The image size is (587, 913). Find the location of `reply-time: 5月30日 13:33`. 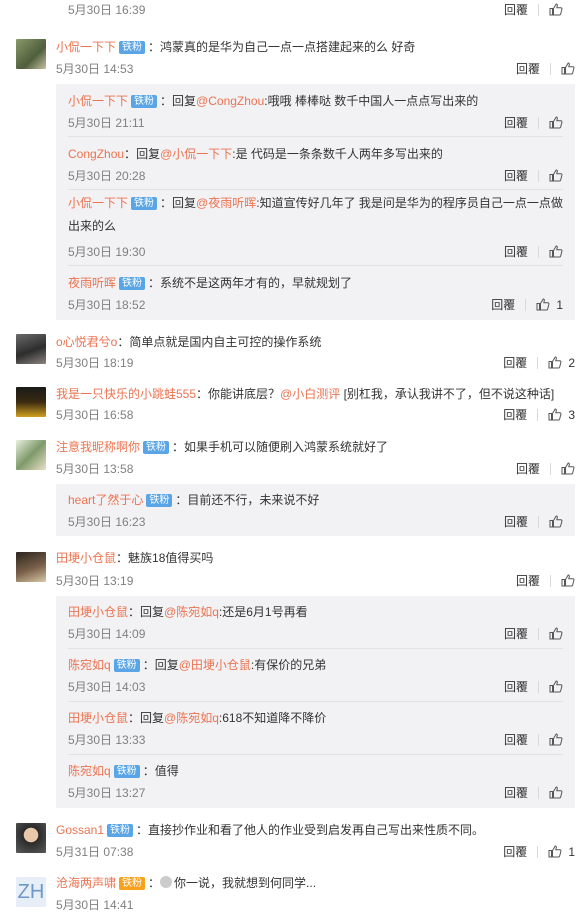

reply-time: 5月30日 13:33 is located at coordinates (107, 740).